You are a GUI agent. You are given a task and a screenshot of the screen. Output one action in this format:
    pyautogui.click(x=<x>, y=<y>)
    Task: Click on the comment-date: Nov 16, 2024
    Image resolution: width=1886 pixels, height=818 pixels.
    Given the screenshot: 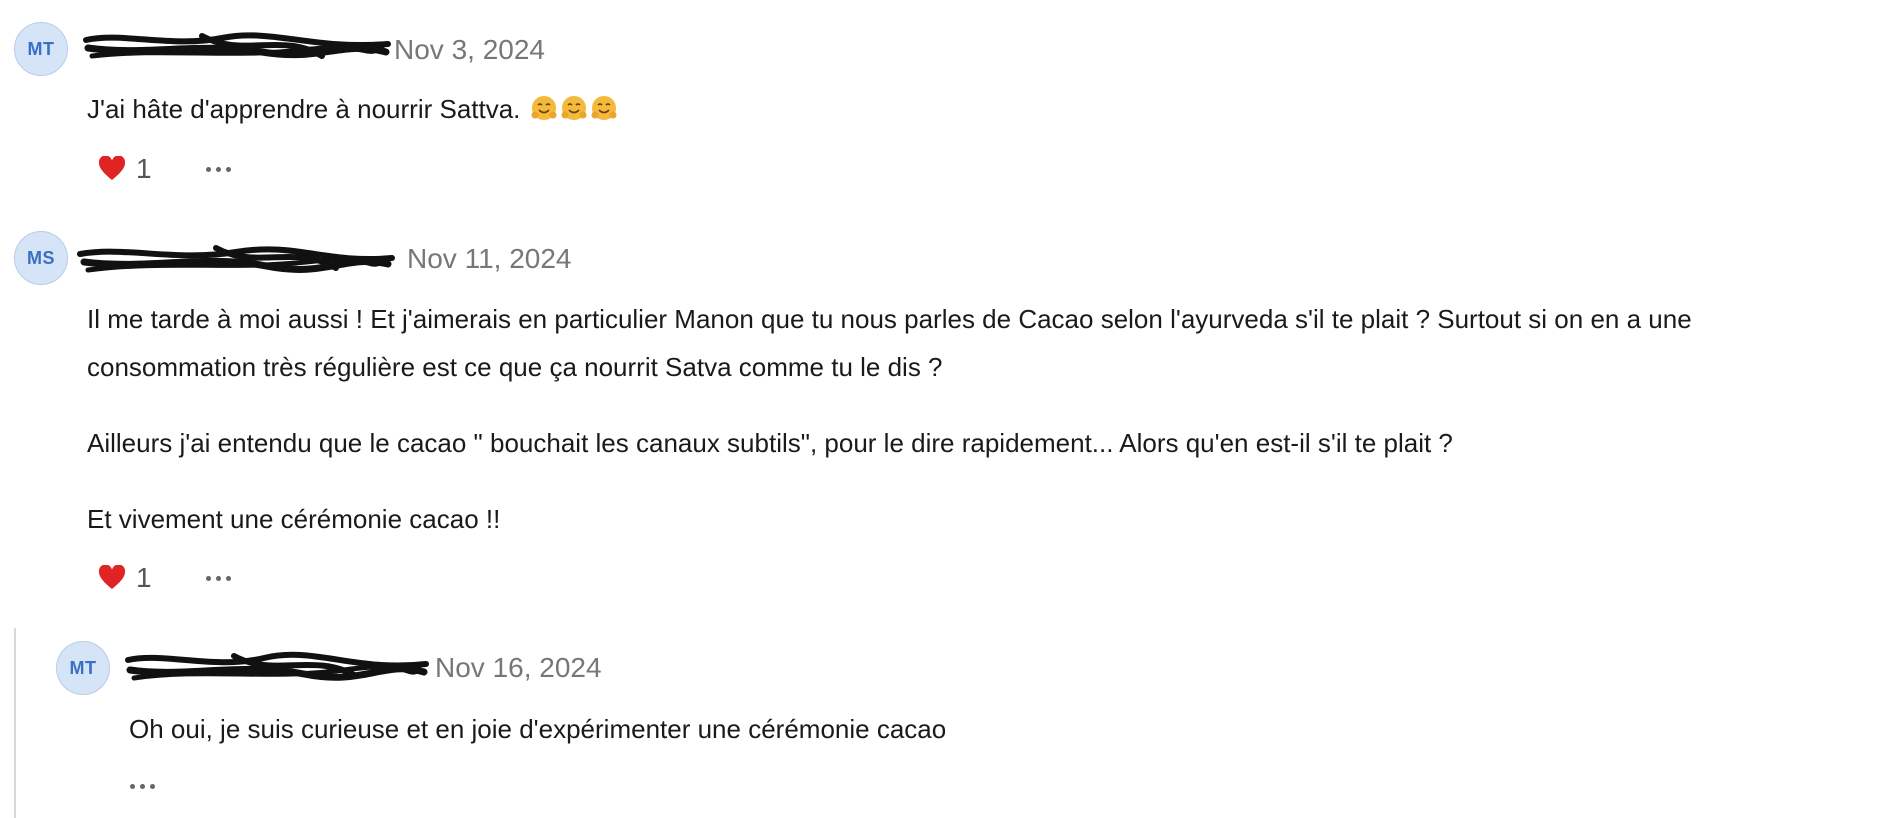 What is the action you would take?
    pyautogui.click(x=518, y=668)
    